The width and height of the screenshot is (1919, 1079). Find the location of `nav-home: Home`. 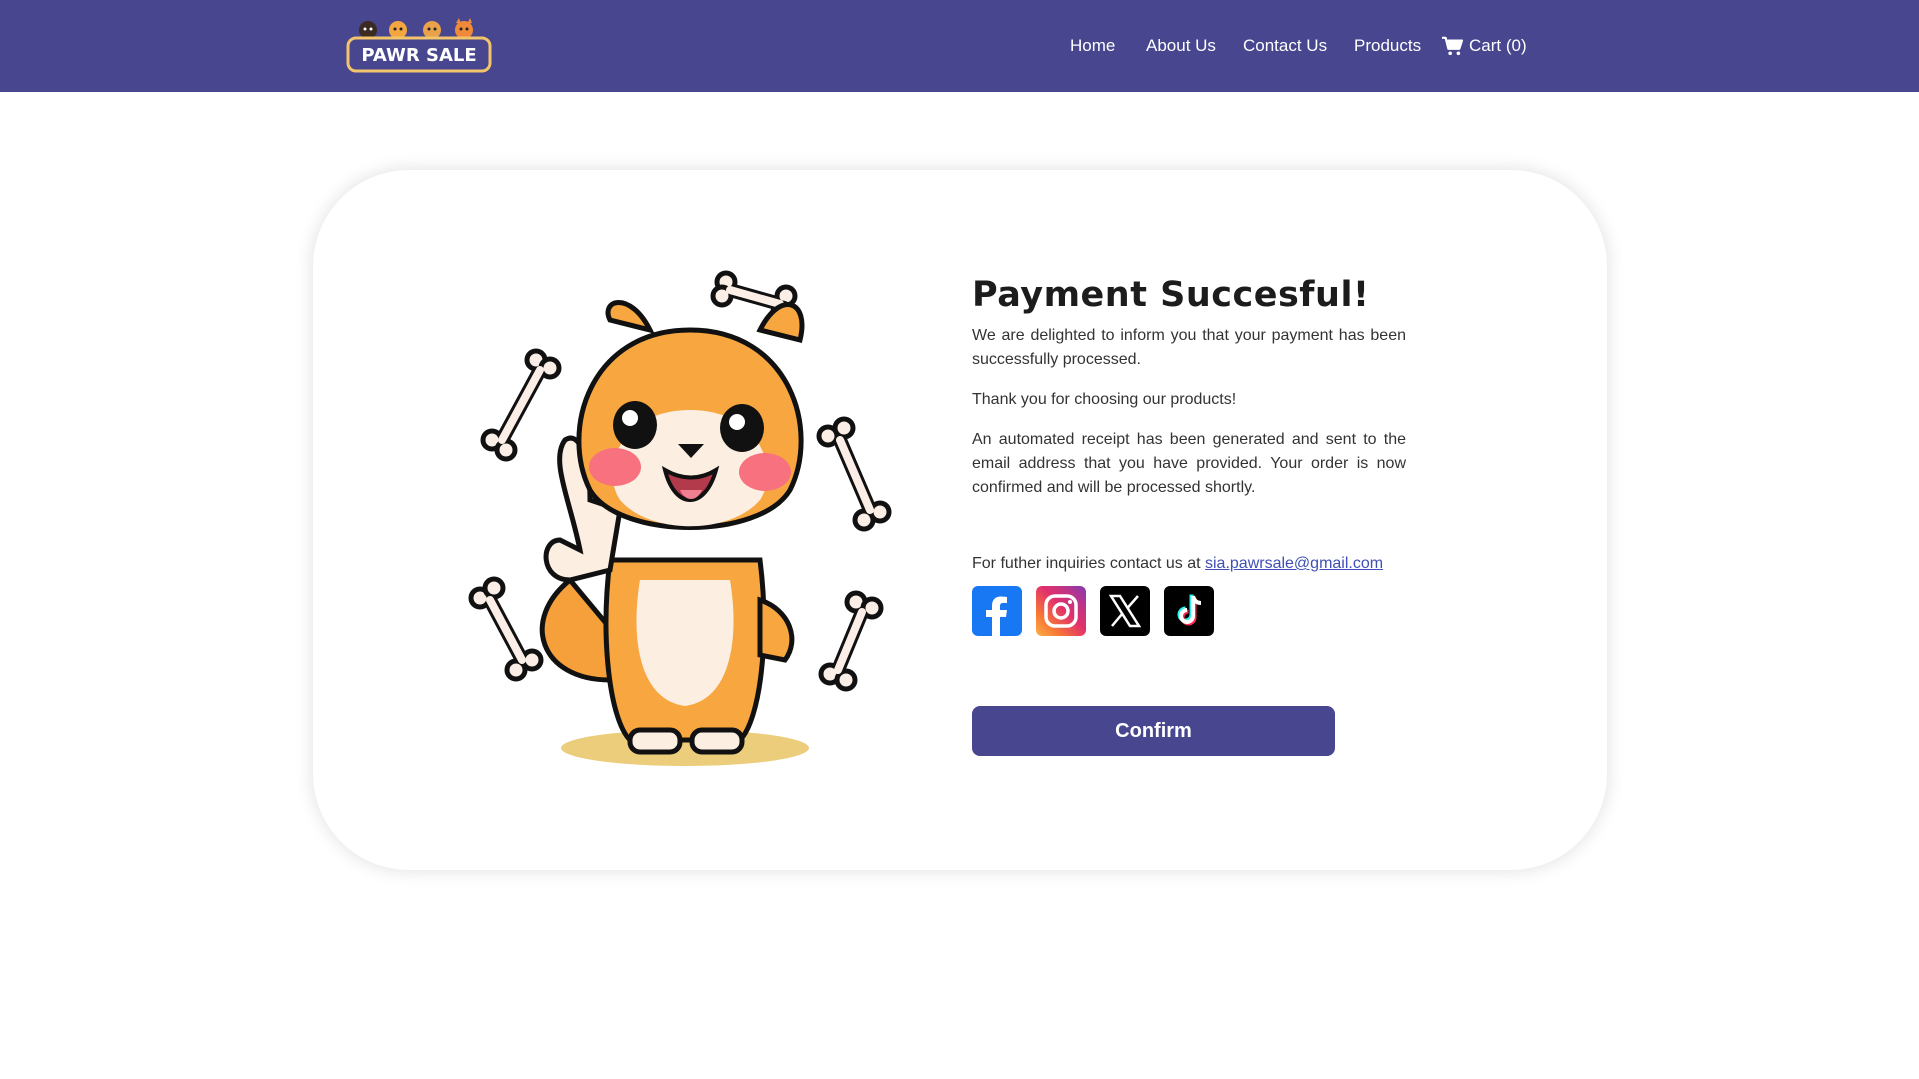

nav-home: Home is located at coordinates (1092, 46).